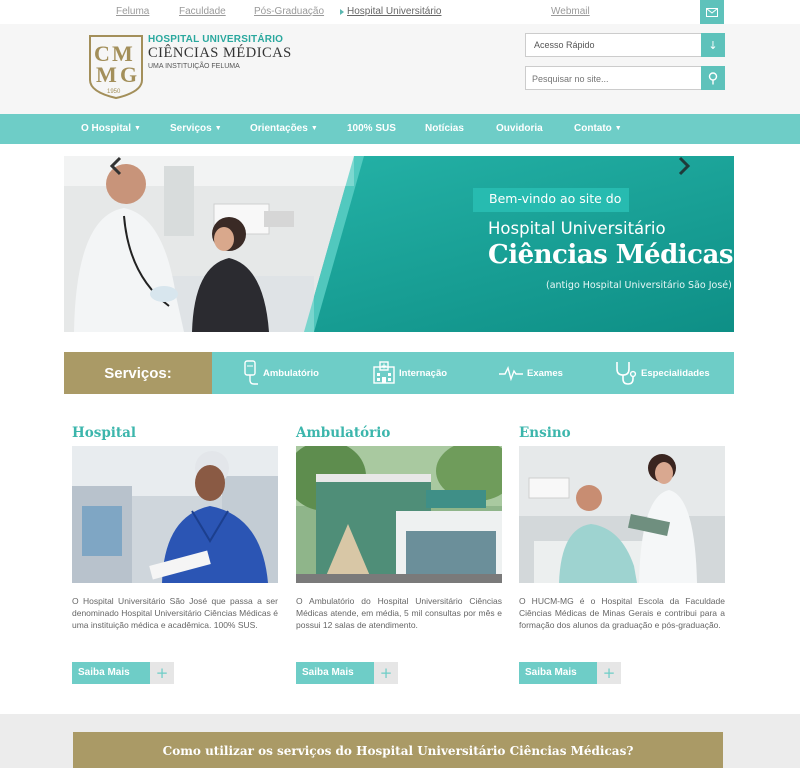 The image size is (800, 768). What do you see at coordinates (342, 12) in the screenshot?
I see `active-marker-icon` at bounding box center [342, 12].